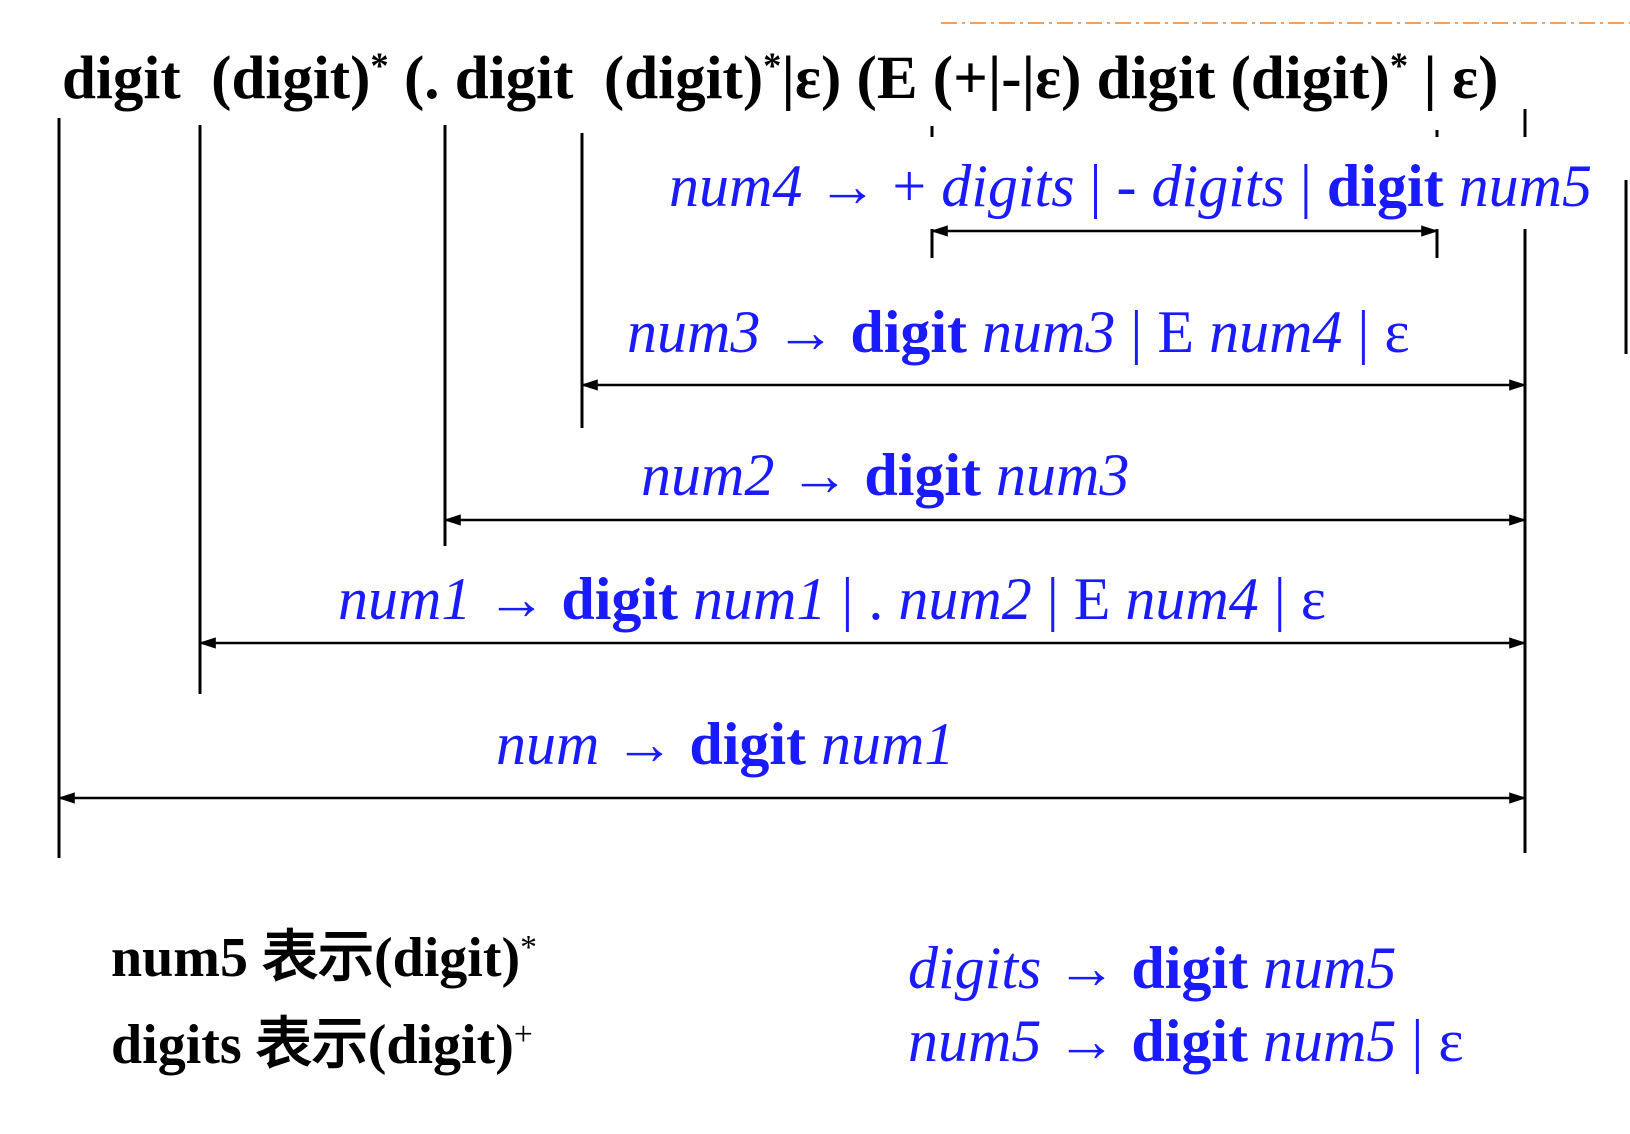 The image size is (1630, 1134). What do you see at coordinates (1329, 1041) in the screenshot?
I see `production-num5-symbol-4: num5` at bounding box center [1329, 1041].